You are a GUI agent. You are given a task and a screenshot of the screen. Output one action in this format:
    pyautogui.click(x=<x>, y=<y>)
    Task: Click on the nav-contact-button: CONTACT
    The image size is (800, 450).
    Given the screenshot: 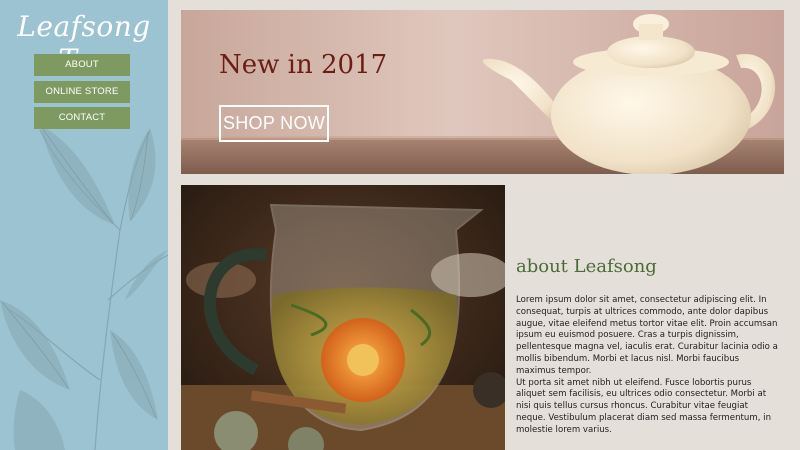 What is the action you would take?
    pyautogui.click(x=82, y=118)
    